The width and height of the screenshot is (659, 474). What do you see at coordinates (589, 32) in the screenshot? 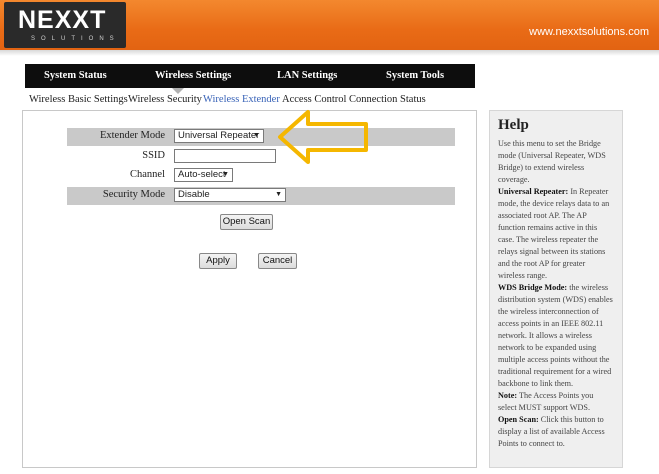
I see `site-url-link: www.nexxtsolutions.com` at bounding box center [589, 32].